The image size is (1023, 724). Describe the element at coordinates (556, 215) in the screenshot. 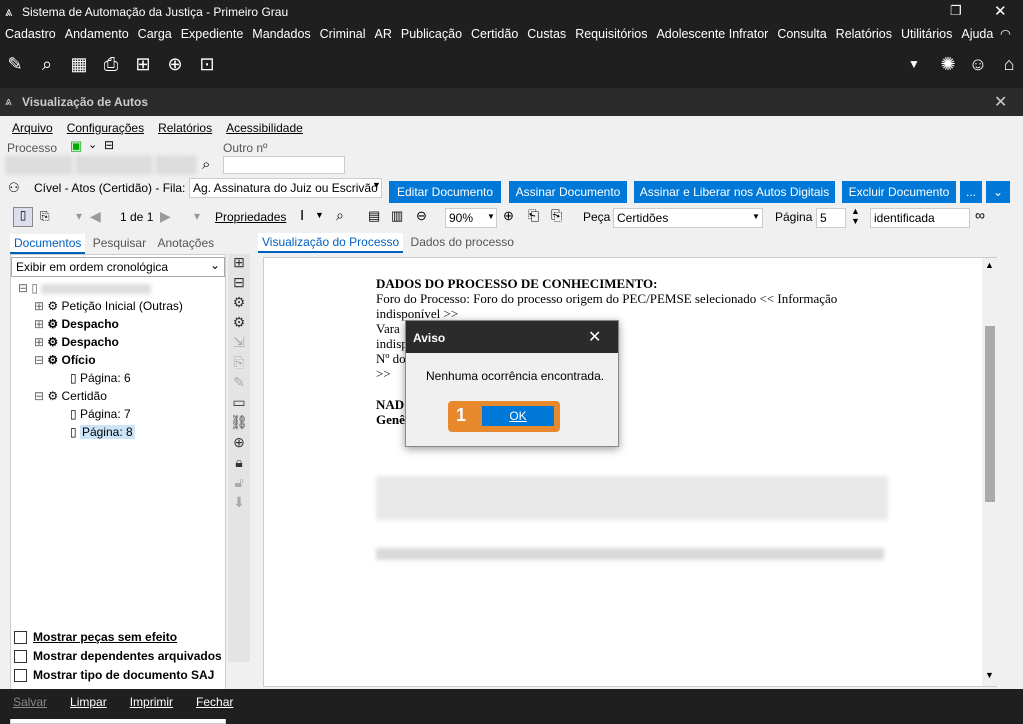

I see `copy-icon: ⎘` at that location.